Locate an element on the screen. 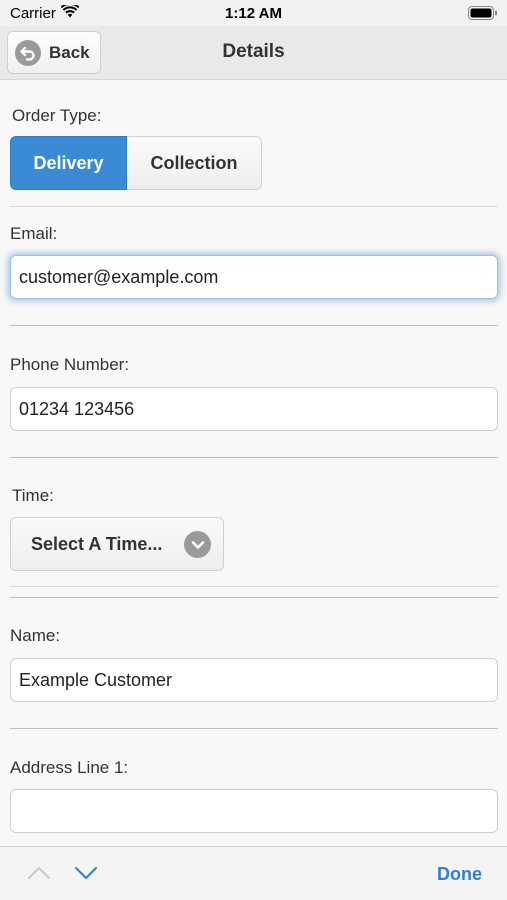  status-time: 1:12 AM is located at coordinates (253, 13).